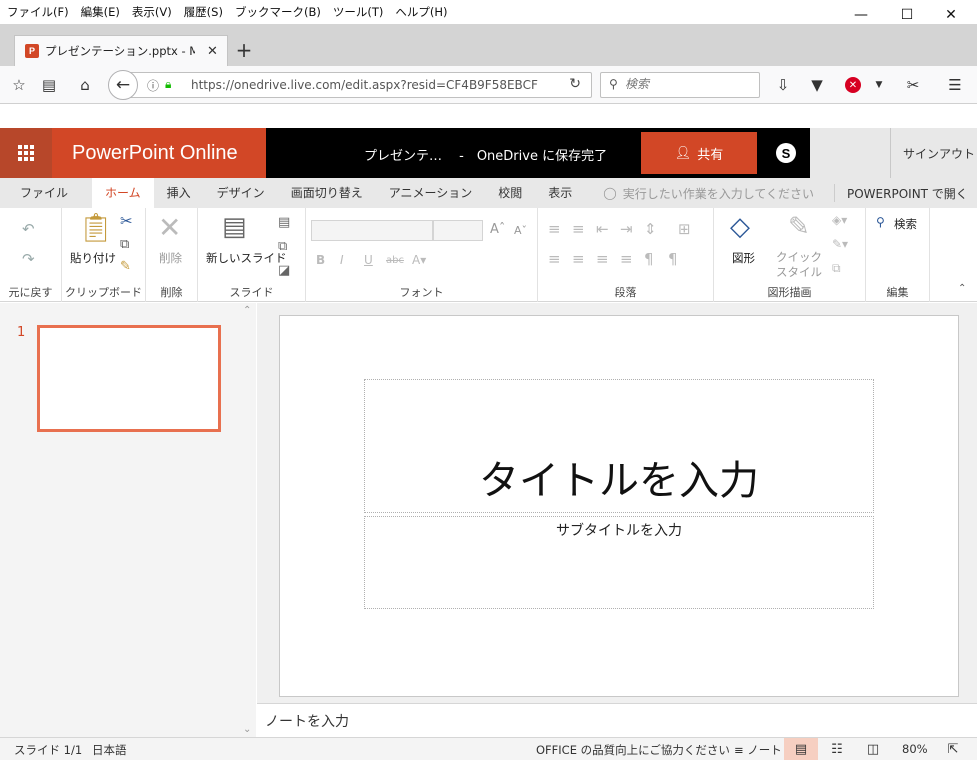 The image size is (977, 760). I want to click on shapes-icon: ◇, so click(740, 227).